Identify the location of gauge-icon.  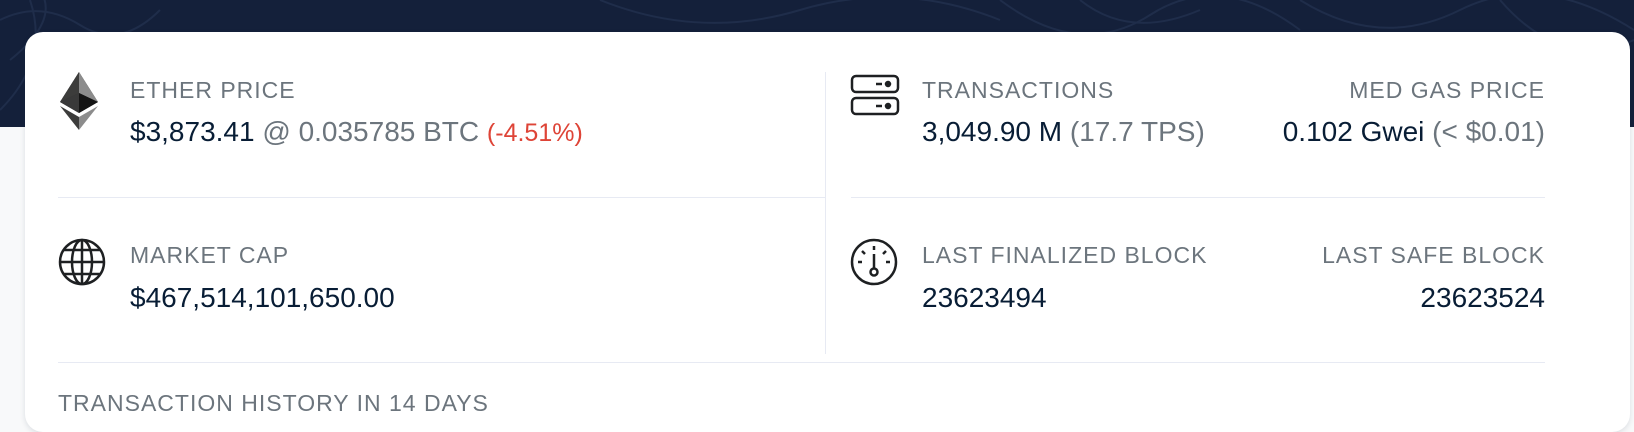
(874, 264).